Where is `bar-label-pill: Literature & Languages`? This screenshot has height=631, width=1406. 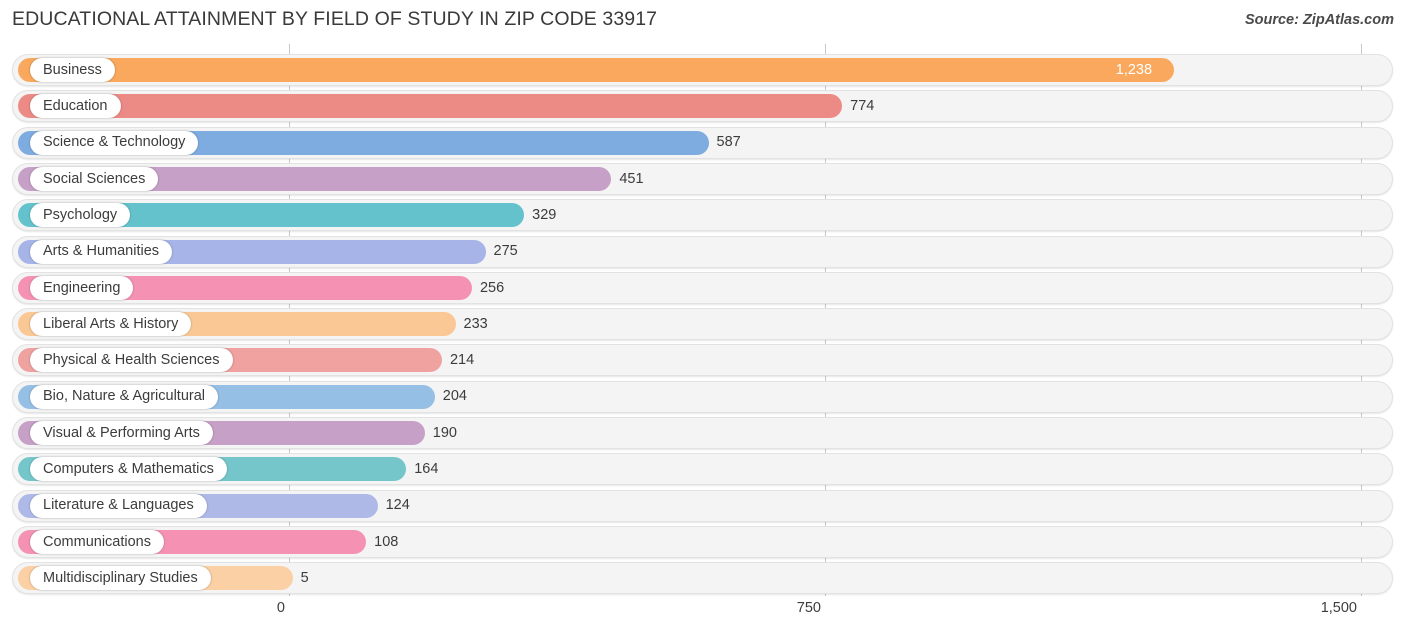 bar-label-pill: Literature & Languages is located at coordinates (118, 505).